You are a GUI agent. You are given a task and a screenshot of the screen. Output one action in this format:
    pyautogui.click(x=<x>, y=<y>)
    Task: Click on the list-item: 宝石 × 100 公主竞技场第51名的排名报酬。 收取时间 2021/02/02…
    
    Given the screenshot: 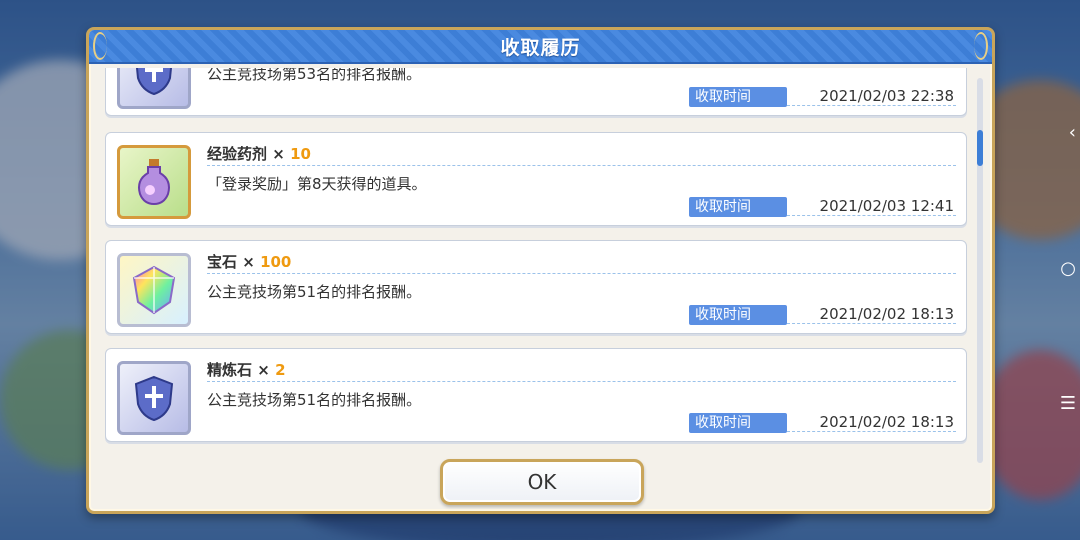 What is the action you would take?
    pyautogui.click(x=536, y=287)
    